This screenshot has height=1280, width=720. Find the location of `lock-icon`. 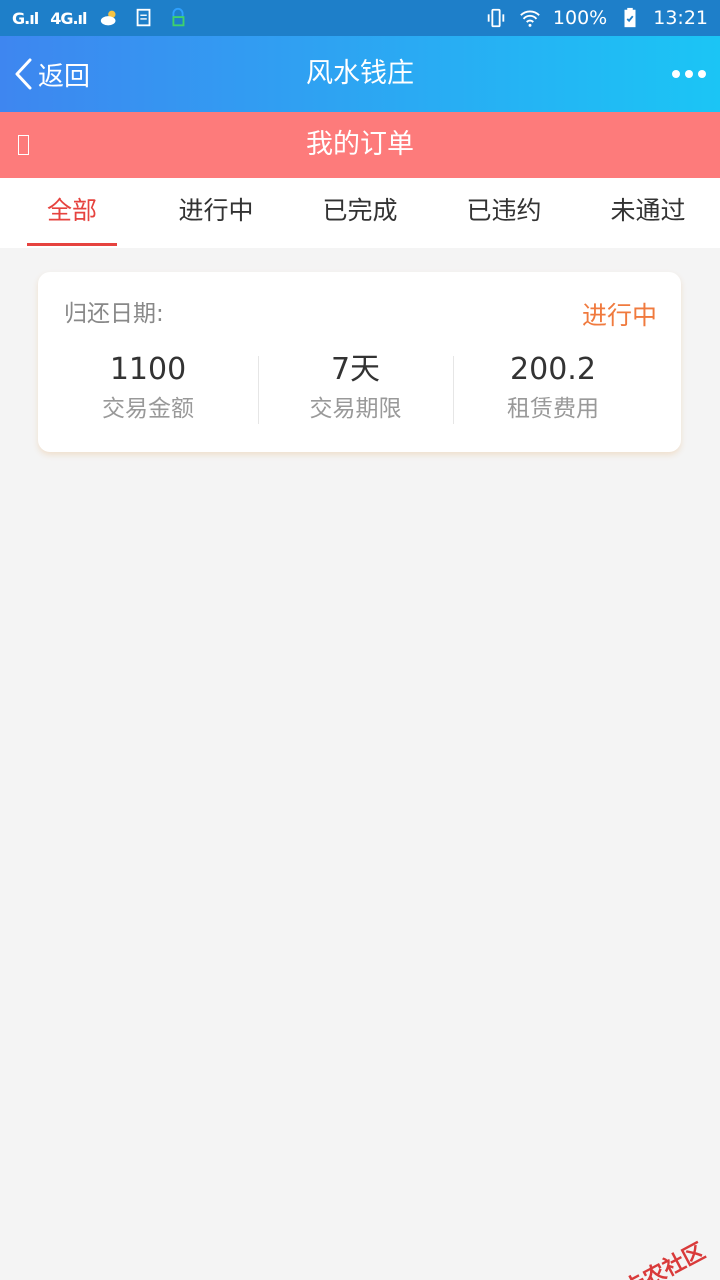

lock-icon is located at coordinates (178, 17).